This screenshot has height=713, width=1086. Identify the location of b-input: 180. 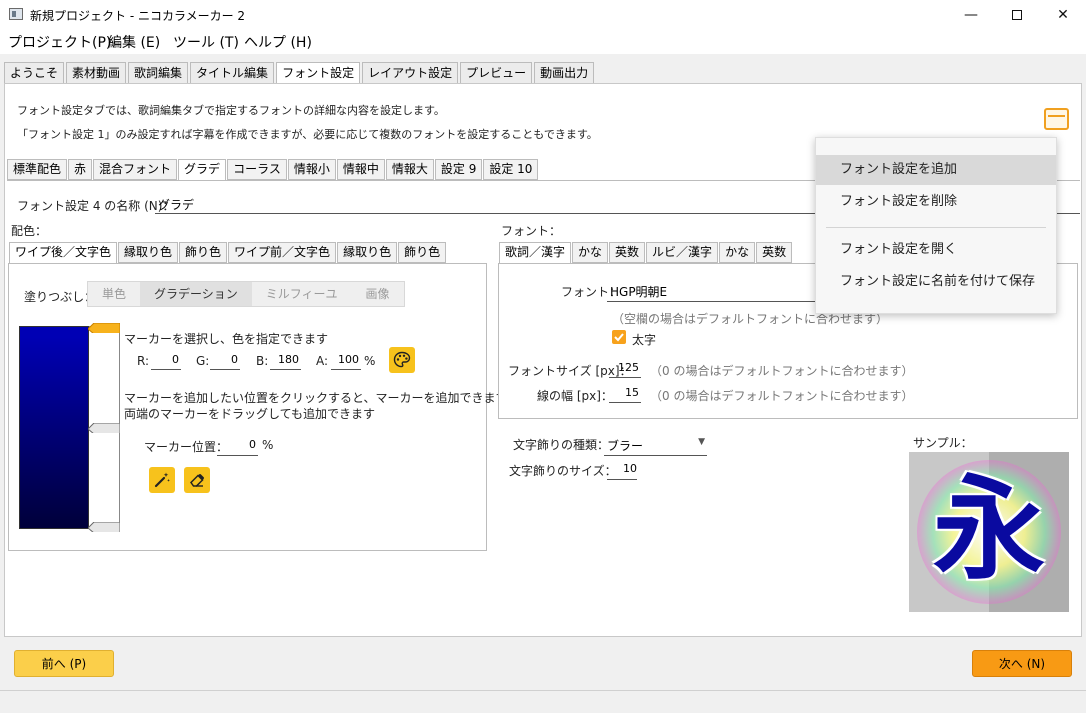
(285, 360).